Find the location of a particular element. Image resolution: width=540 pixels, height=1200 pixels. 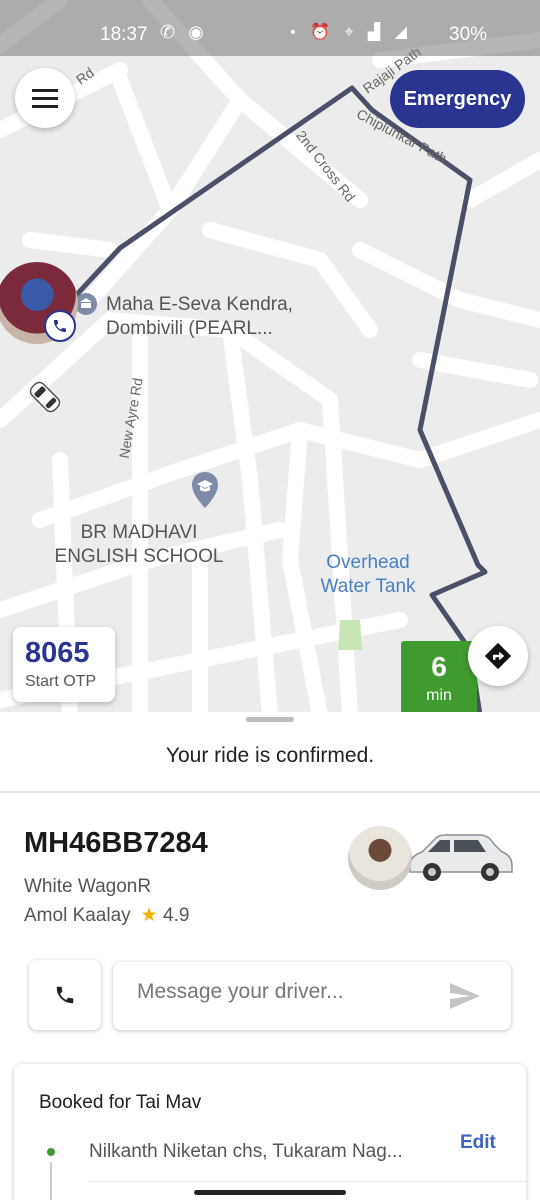

poi-seva-kendra-line1: Maha E-Seva Kendra, is located at coordinates (199, 304).